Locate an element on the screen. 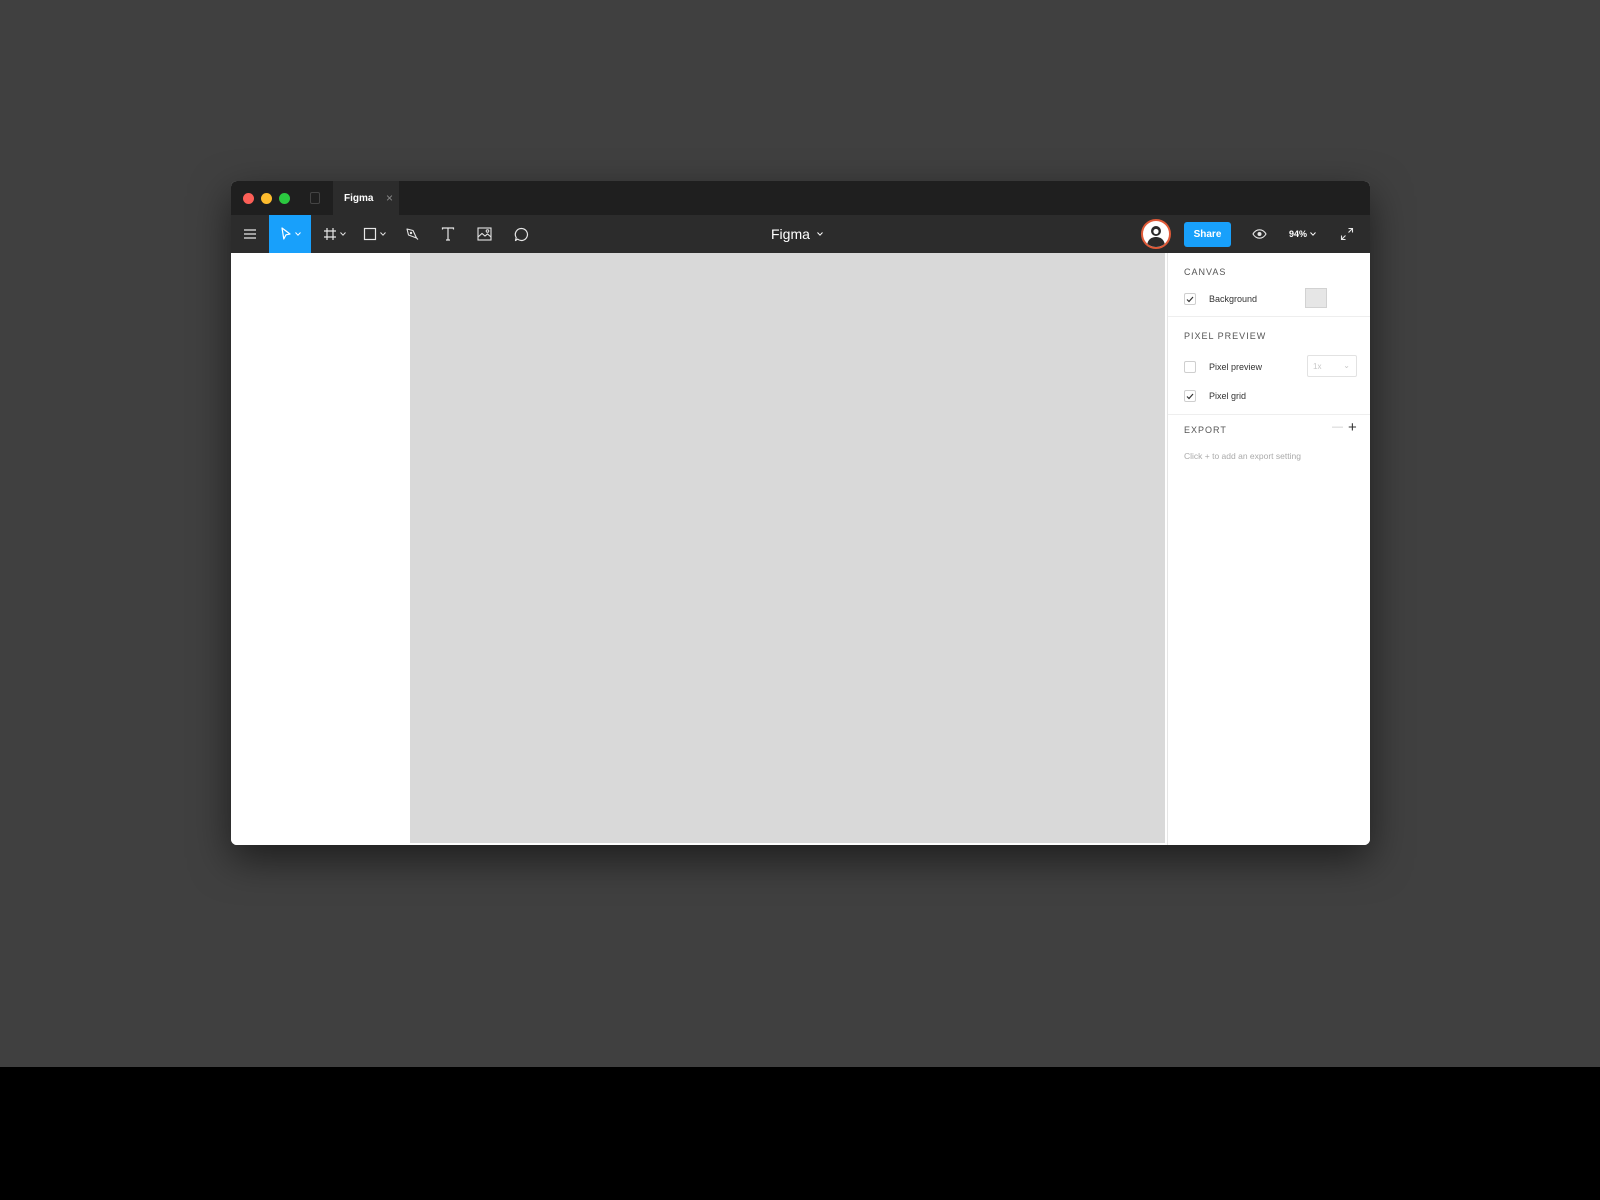 This screenshot has width=1600, height=1200. user-avatar-icon is located at coordinates (1156, 236).